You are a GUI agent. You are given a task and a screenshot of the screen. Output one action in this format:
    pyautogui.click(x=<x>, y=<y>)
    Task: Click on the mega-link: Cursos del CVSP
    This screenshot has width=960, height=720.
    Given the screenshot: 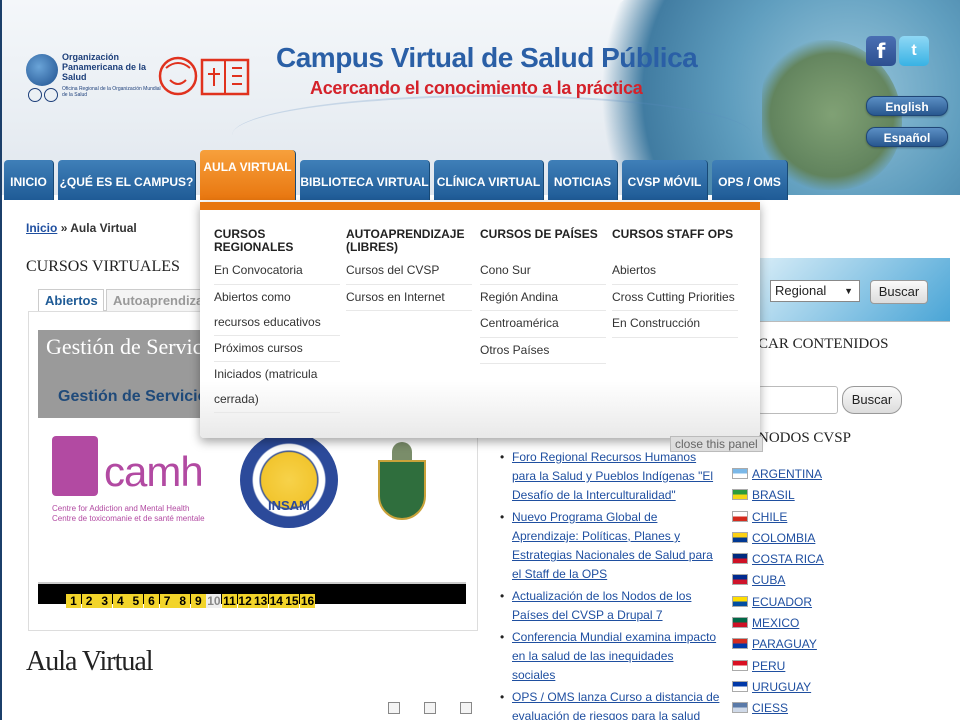 What is the action you would take?
    pyautogui.click(x=409, y=271)
    